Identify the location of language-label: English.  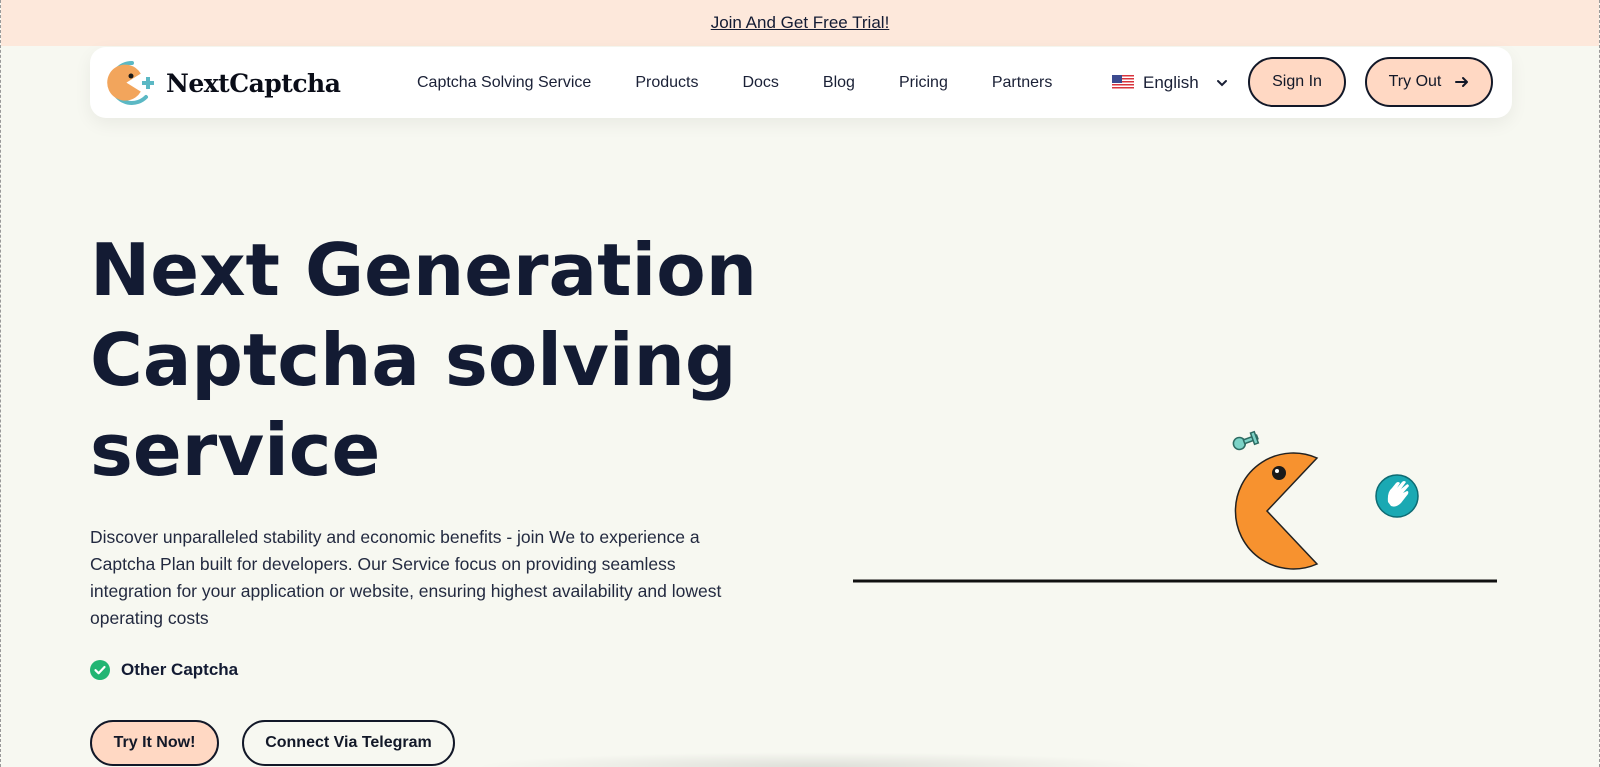
(1171, 82).